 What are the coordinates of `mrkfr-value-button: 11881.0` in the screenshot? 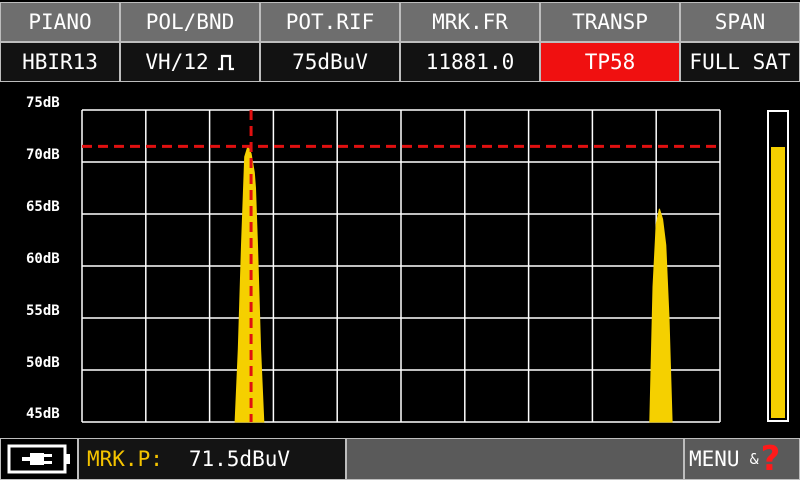 It's located at (470, 62).